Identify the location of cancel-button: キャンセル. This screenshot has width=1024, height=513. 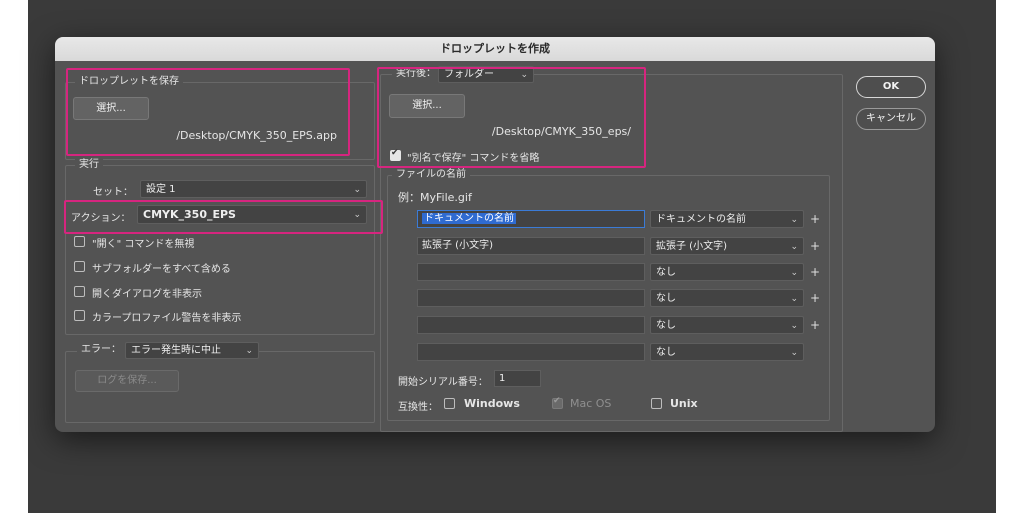
(891, 119).